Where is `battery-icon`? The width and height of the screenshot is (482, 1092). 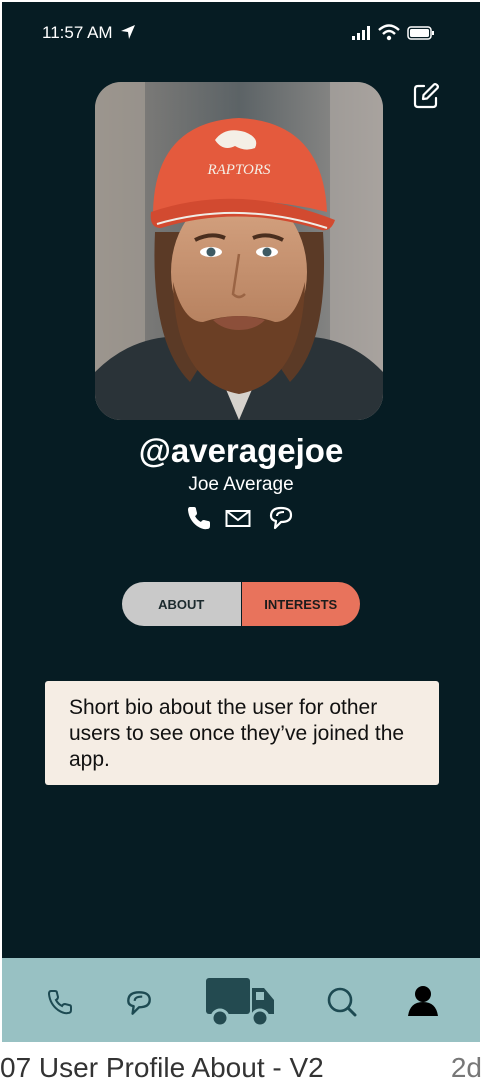 battery-icon is located at coordinates (421, 35).